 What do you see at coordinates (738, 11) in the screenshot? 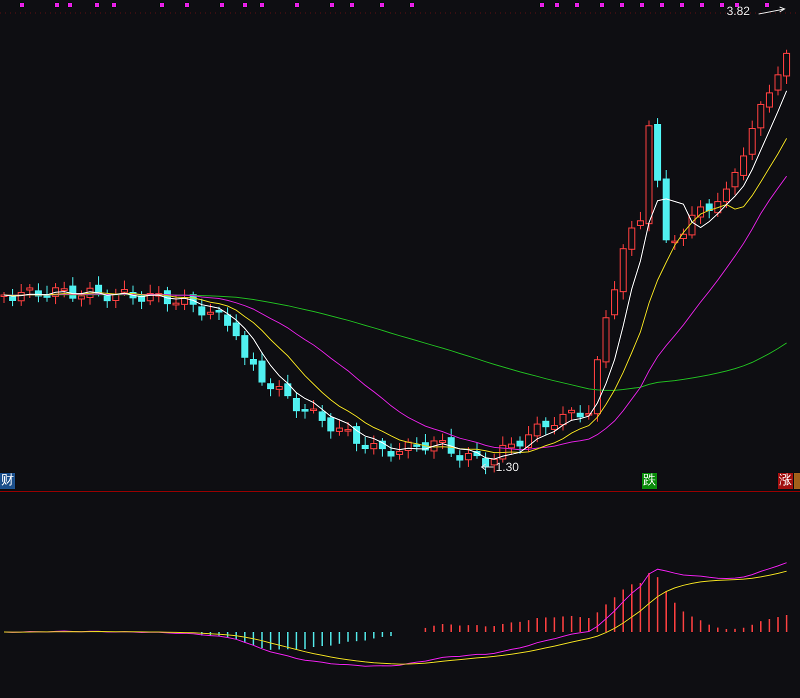
I see `high-price-label: 3.82` at bounding box center [738, 11].